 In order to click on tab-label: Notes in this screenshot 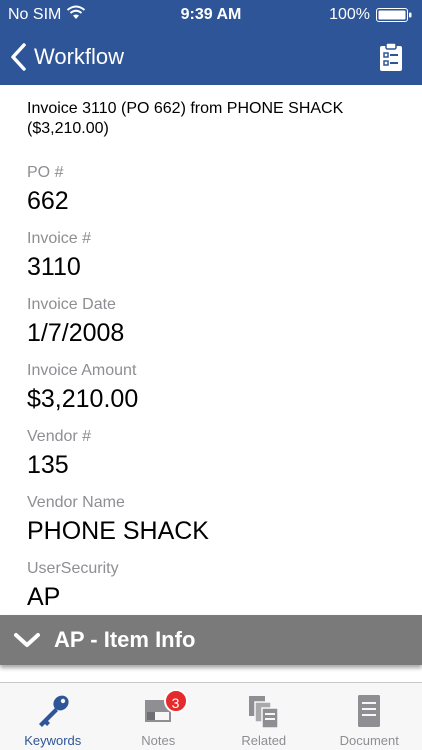, I will do `click(158, 740)`.